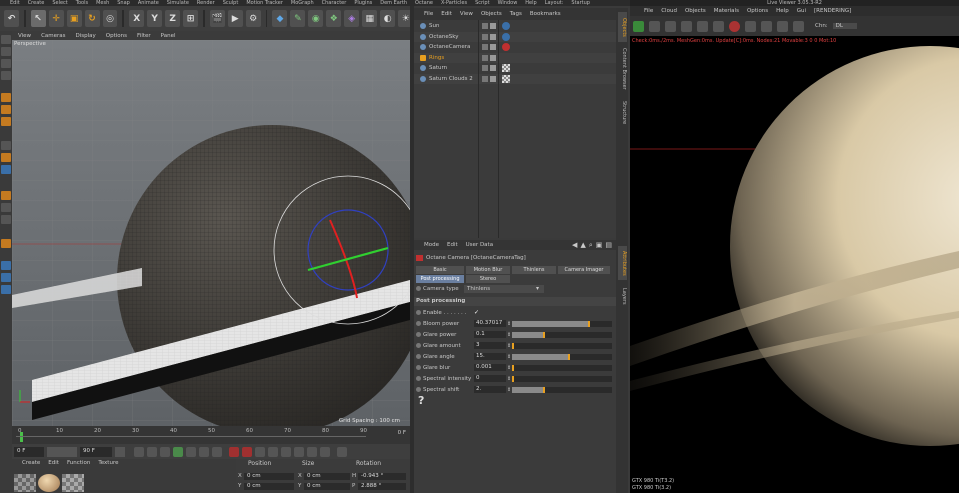  What do you see at coordinates (454, 3) in the screenshot?
I see `menu-item-x-particles: X-Particles` at bounding box center [454, 3].